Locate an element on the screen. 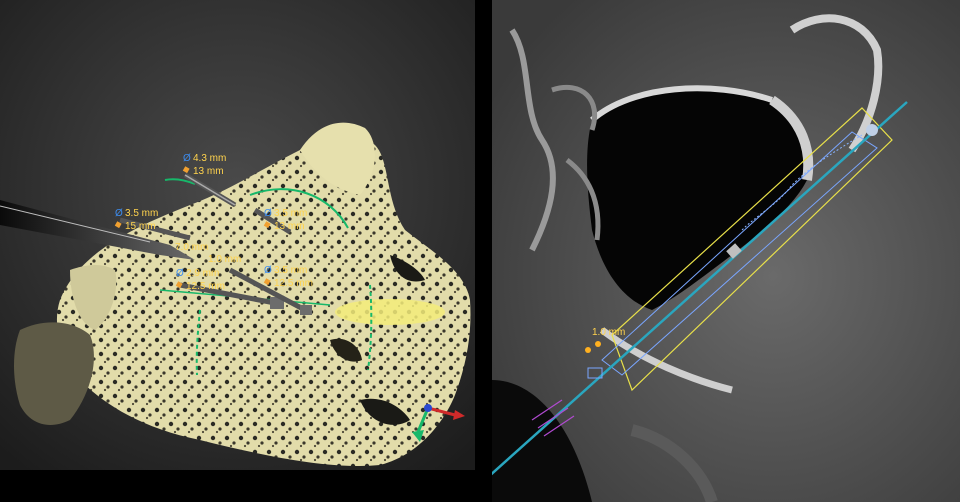 The height and width of the screenshot is (502, 960). viewport-footer is located at coordinates (237, 486).